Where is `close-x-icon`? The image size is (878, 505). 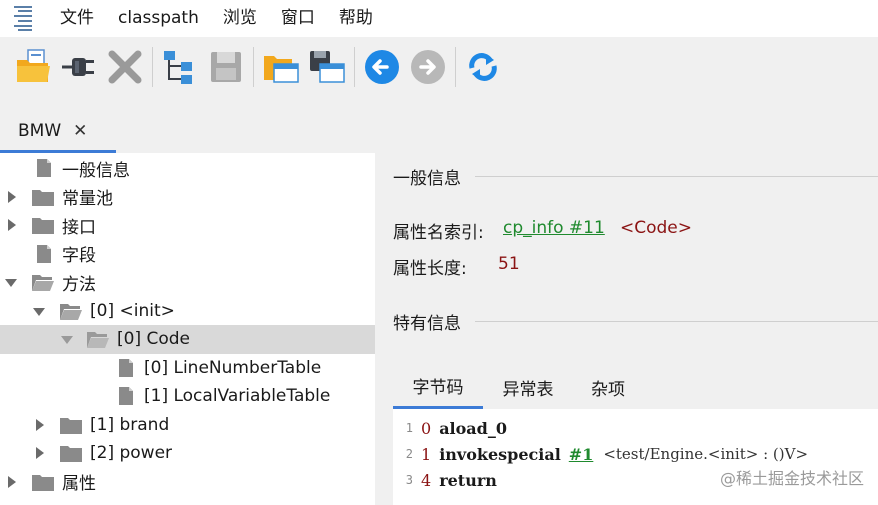
close-x-icon is located at coordinates (125, 67).